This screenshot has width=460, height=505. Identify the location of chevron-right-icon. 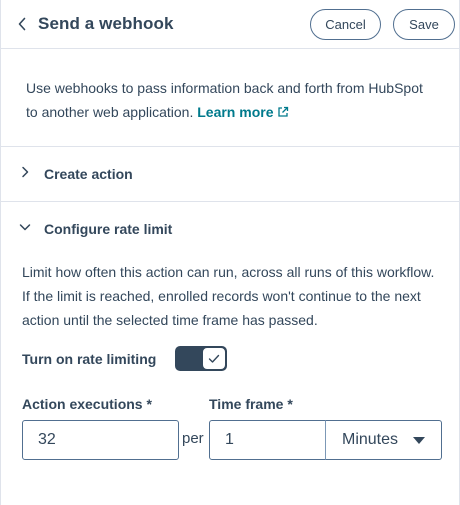
(25, 172).